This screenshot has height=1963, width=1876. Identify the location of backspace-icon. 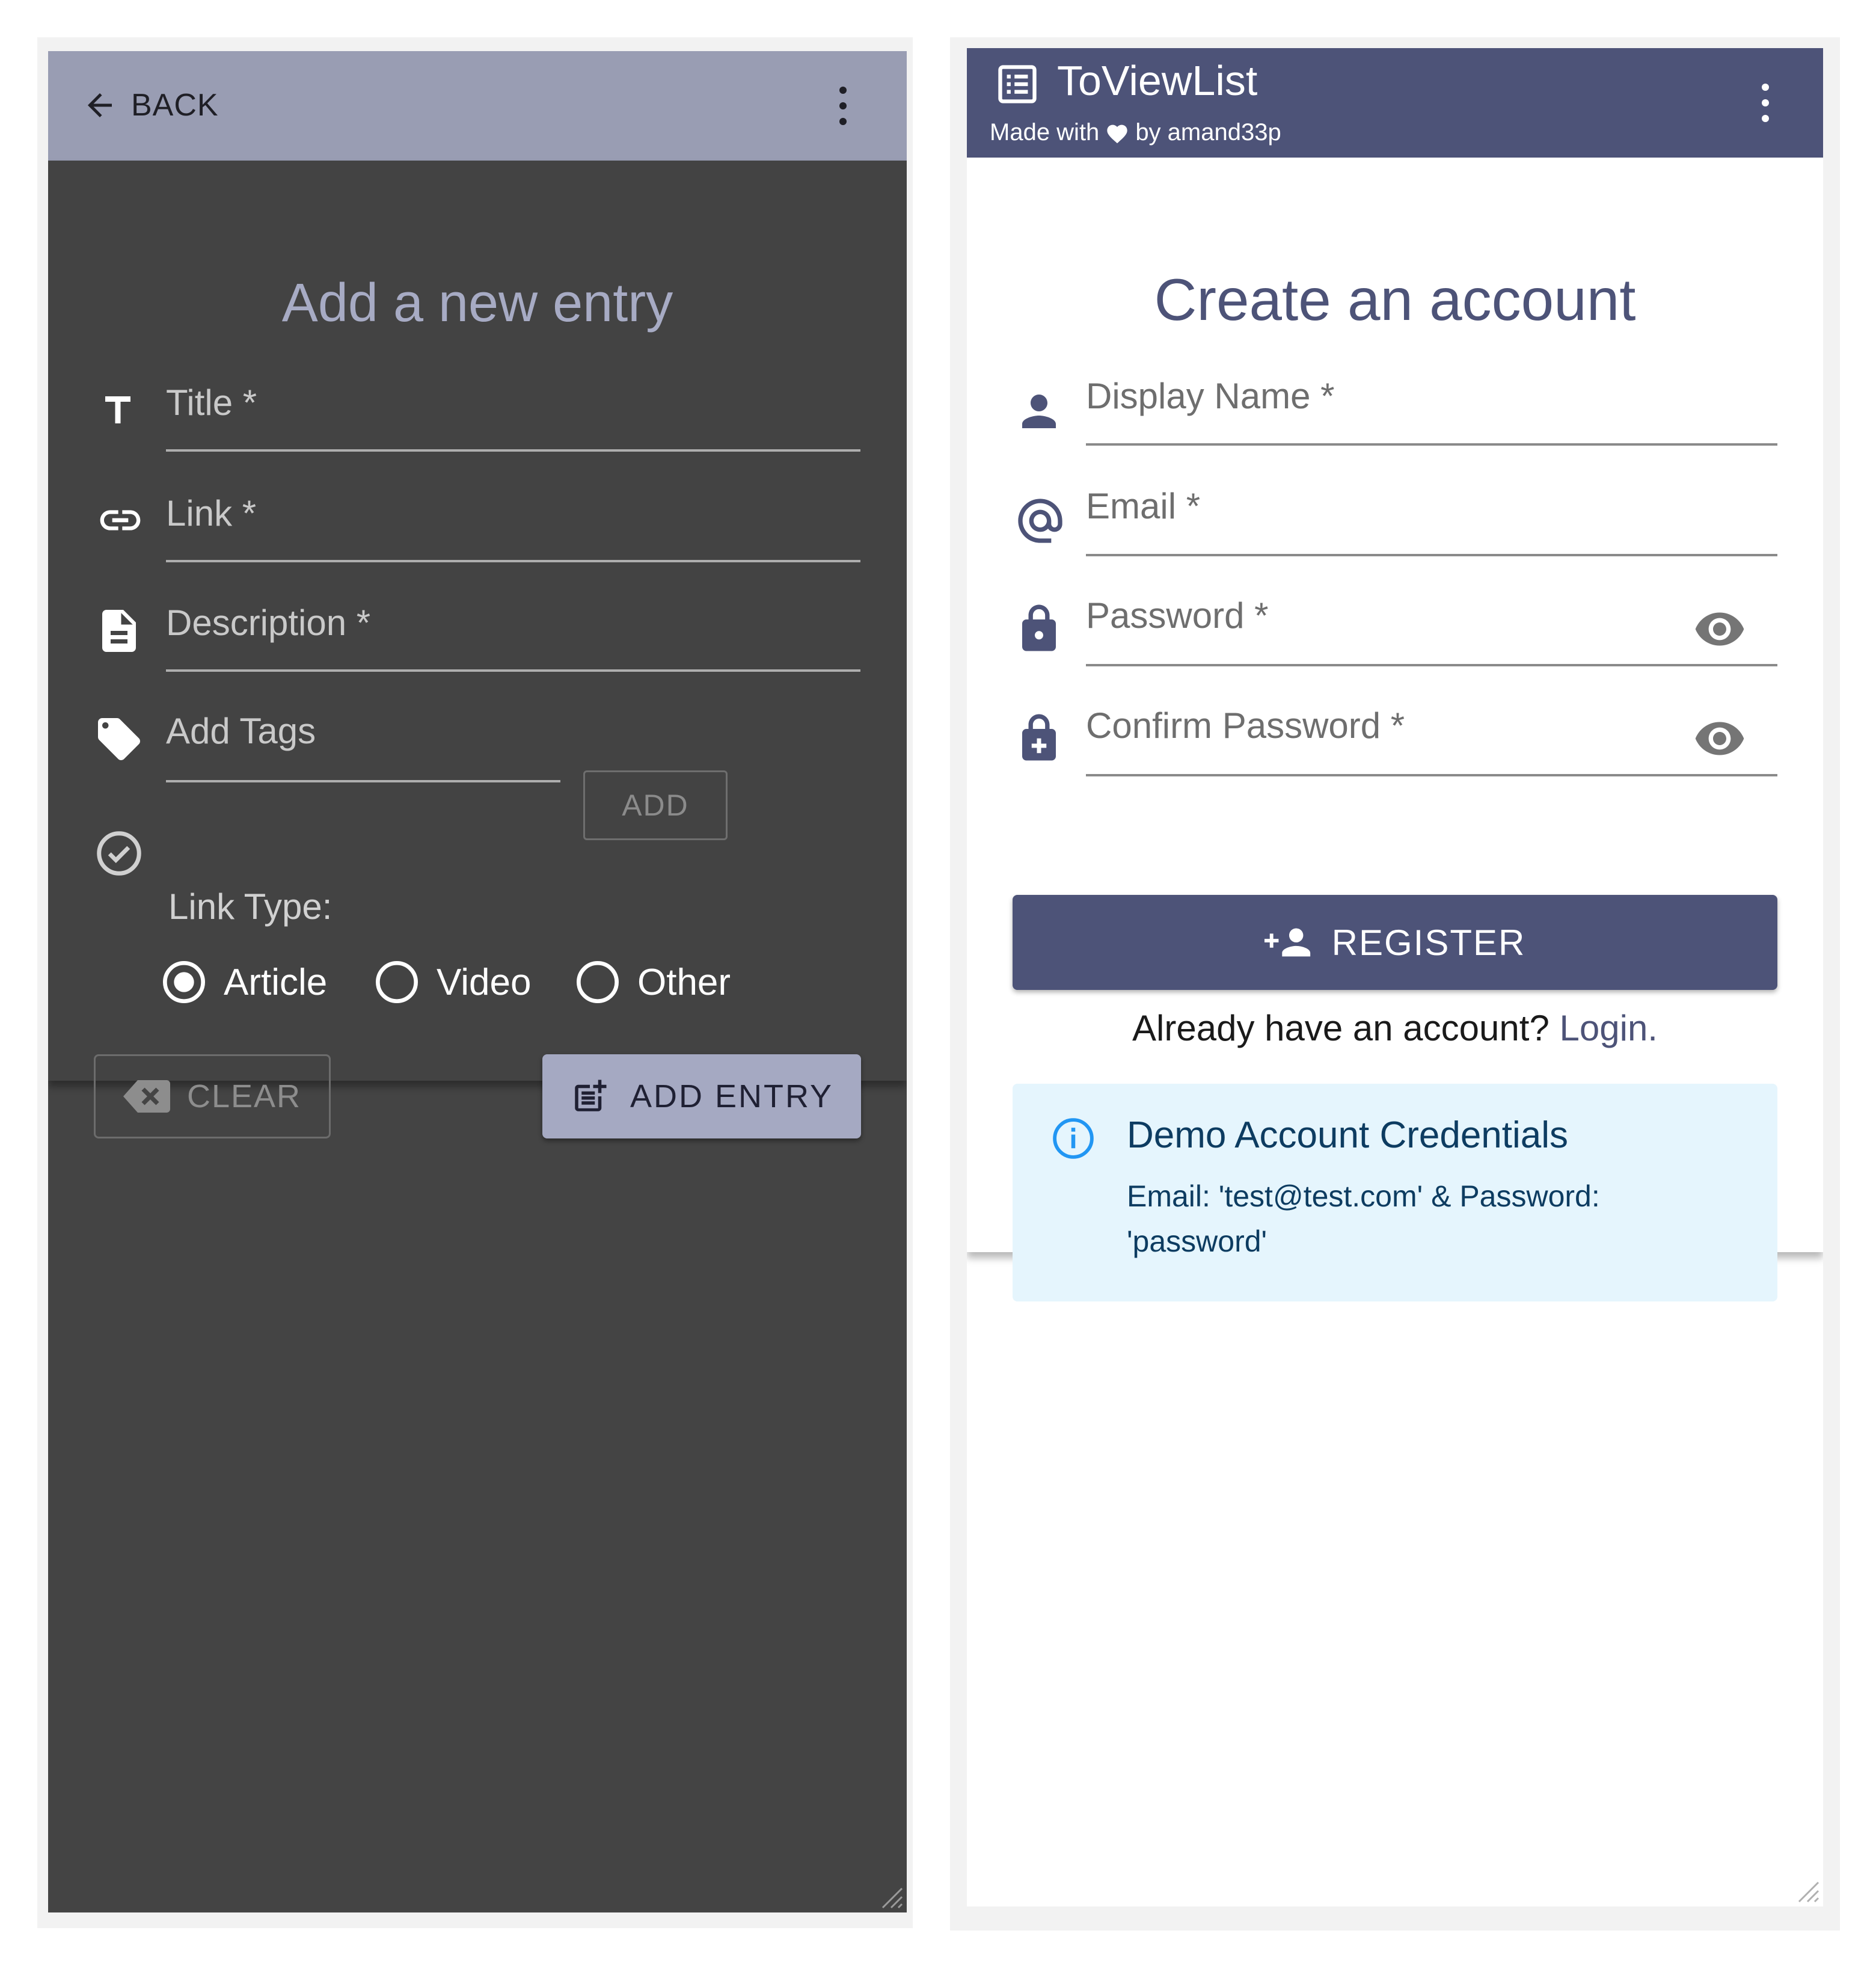
(146, 1097).